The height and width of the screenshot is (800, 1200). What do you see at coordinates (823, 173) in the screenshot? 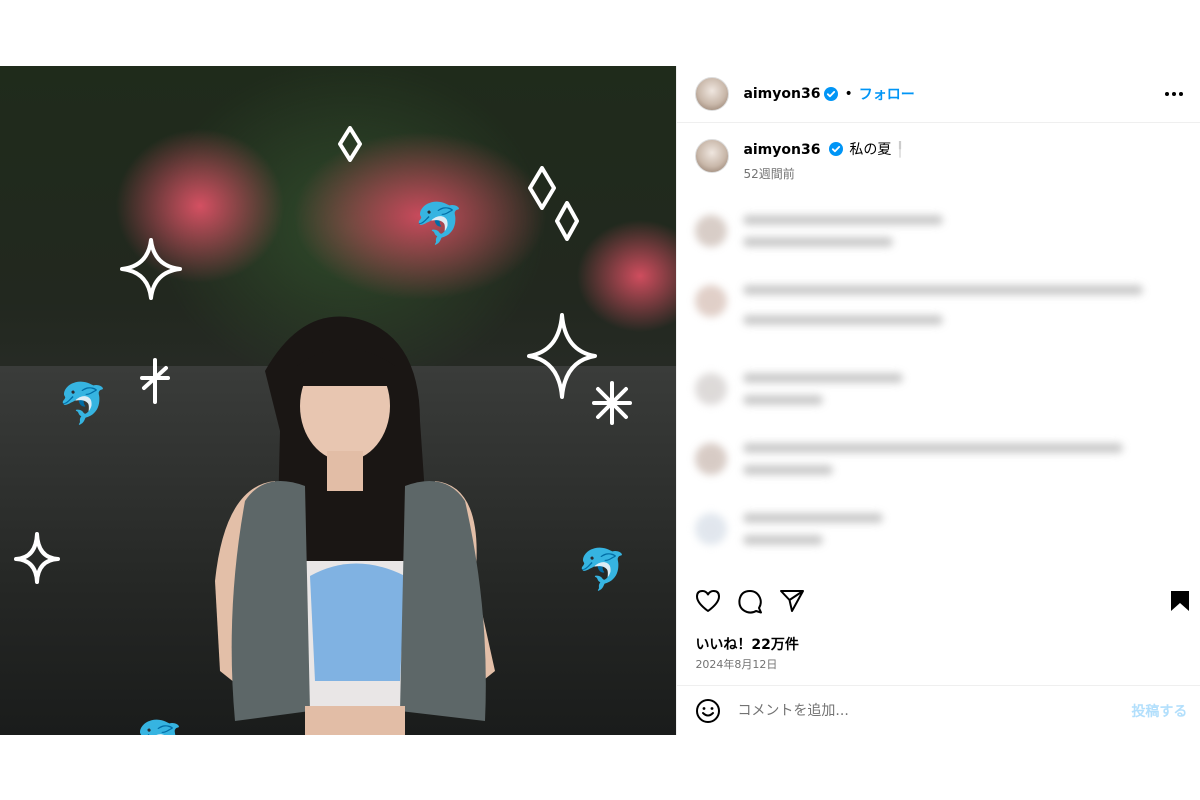
I see `caption-timestamp: 52週間前` at bounding box center [823, 173].